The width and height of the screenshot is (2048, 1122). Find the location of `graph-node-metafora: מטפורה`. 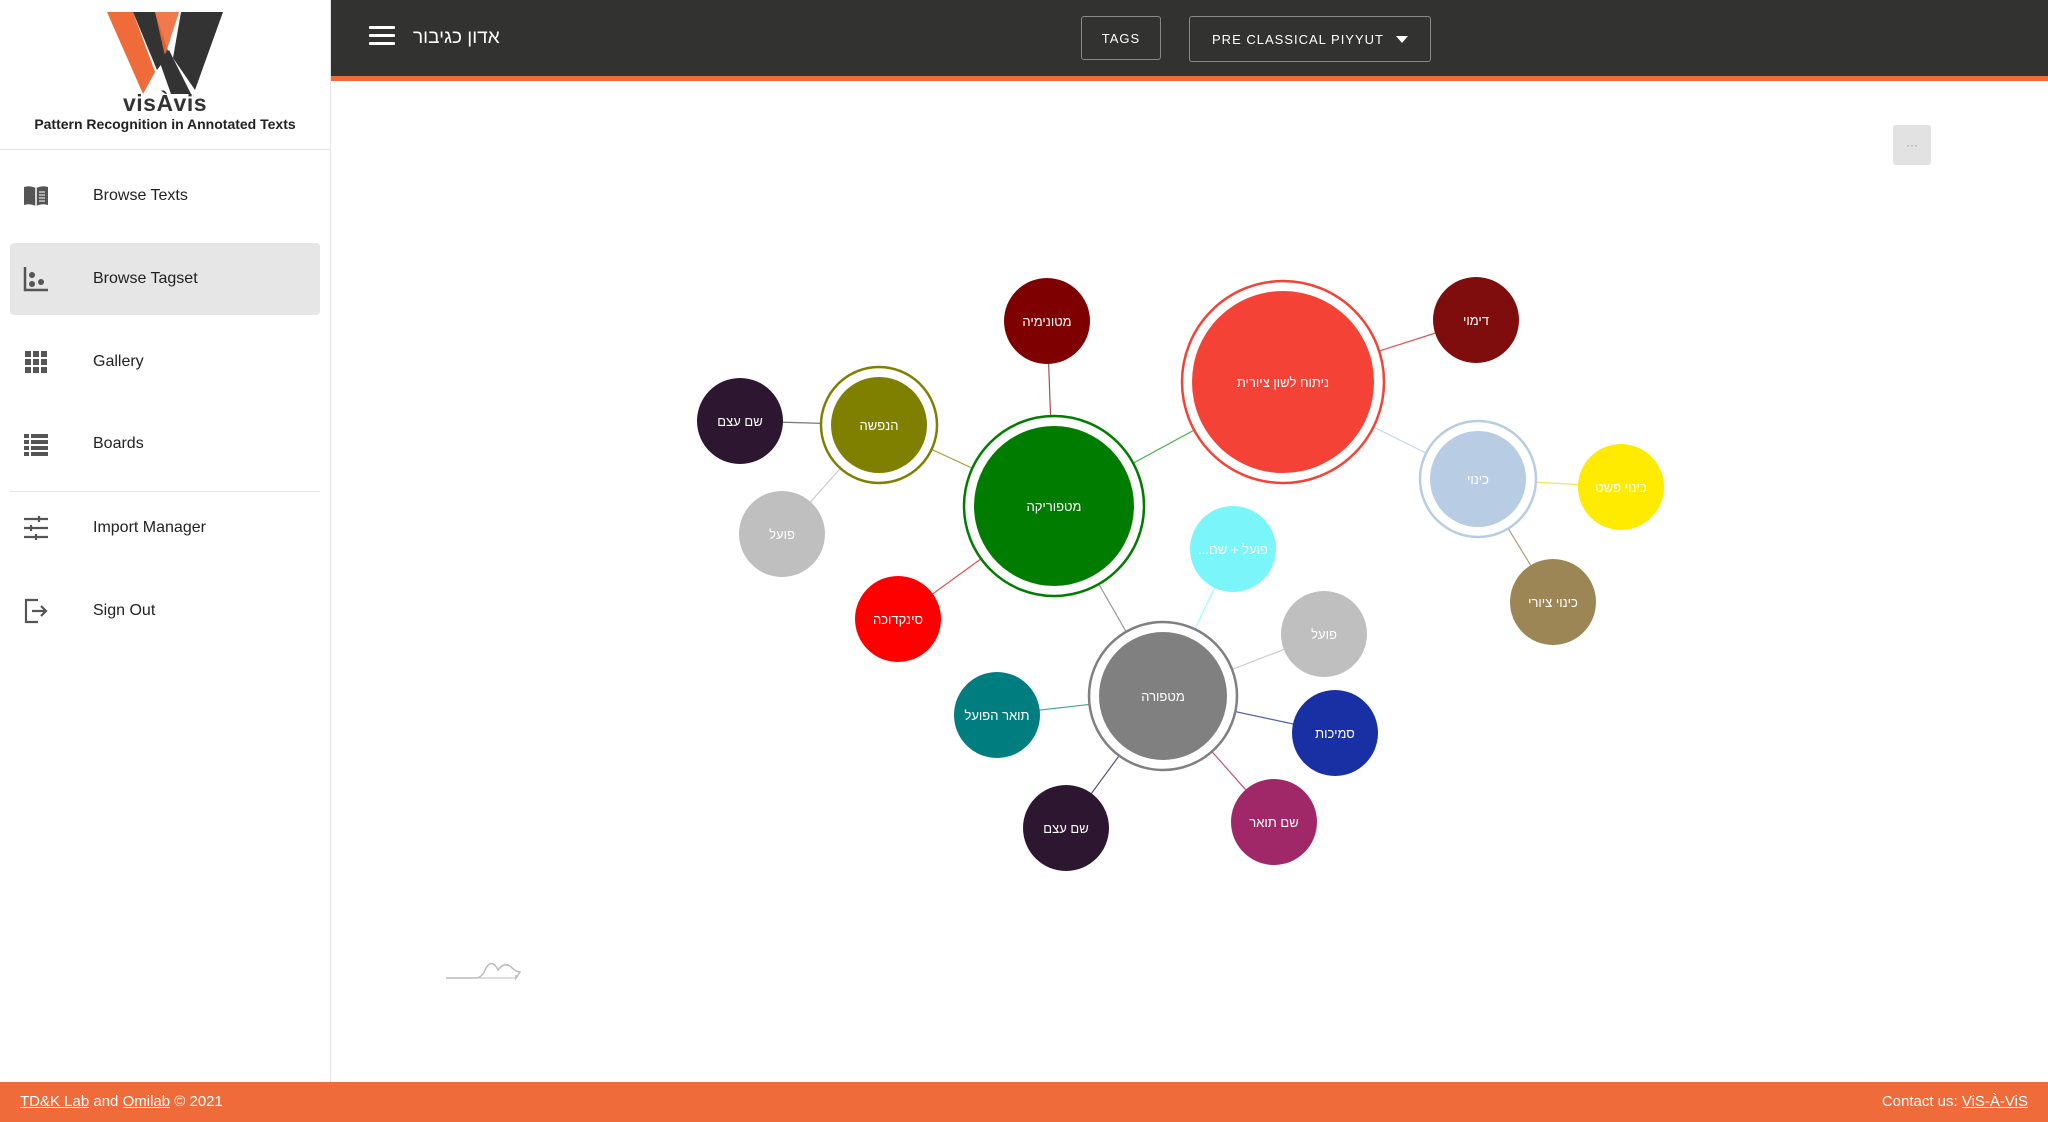

graph-node-metafora: מטפורה is located at coordinates (1163, 696).